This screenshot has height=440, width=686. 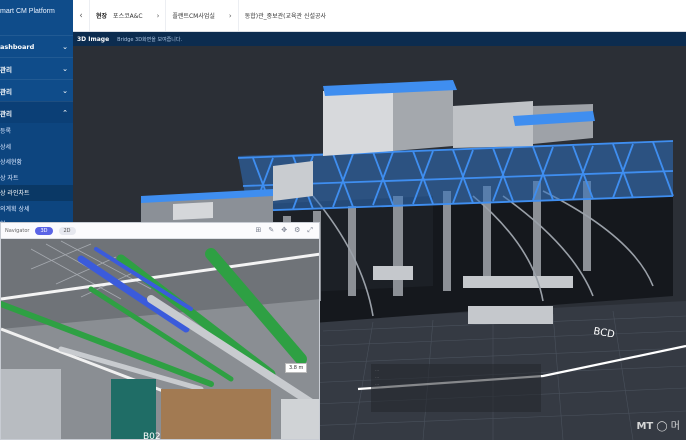 I want to click on breadcrumb-site: 현장 포스코A&C ›, so click(x=127, y=15).